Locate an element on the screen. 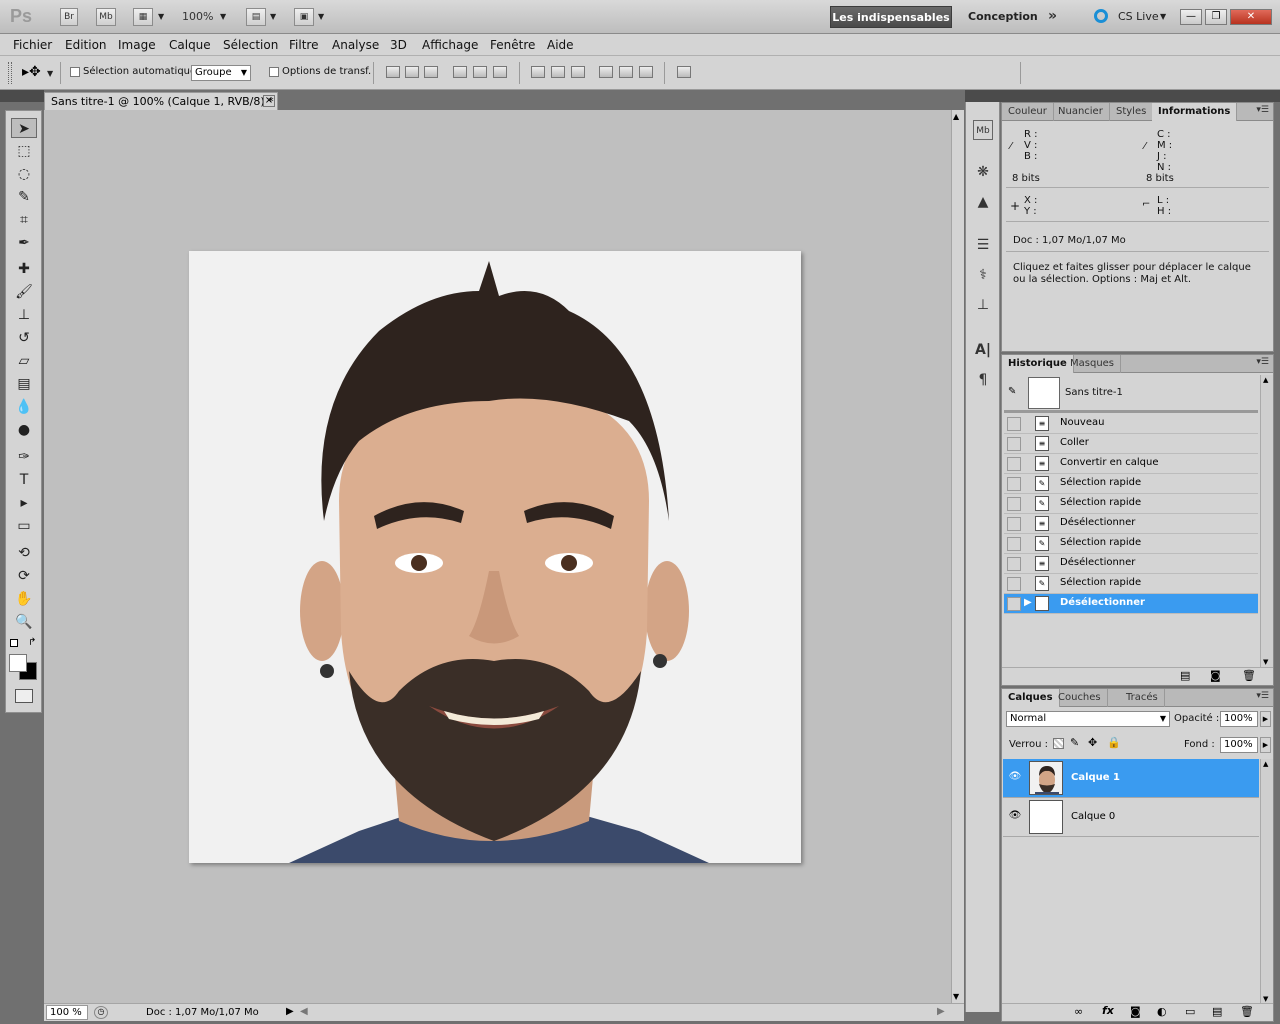 The image size is (1280, 1024). history-state: ▶ ≡ Désélectionner is located at coordinates (1131, 604).